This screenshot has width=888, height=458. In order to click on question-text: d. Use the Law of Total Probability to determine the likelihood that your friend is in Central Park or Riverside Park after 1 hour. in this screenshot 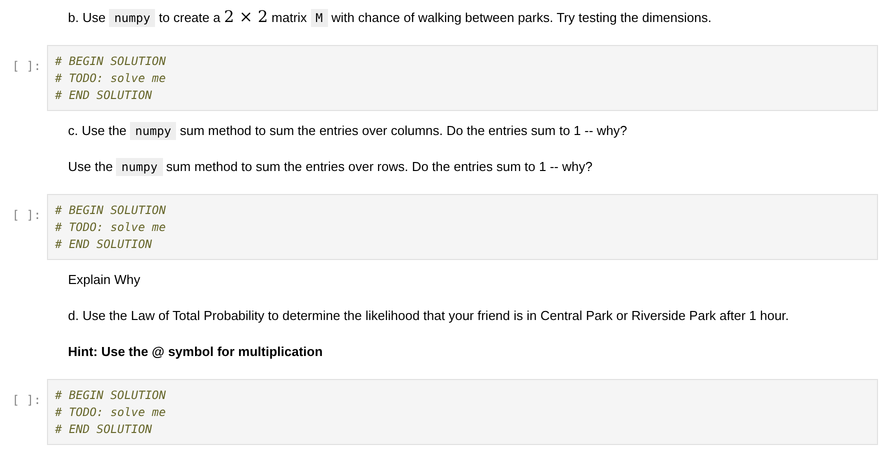, I will do `click(429, 316)`.